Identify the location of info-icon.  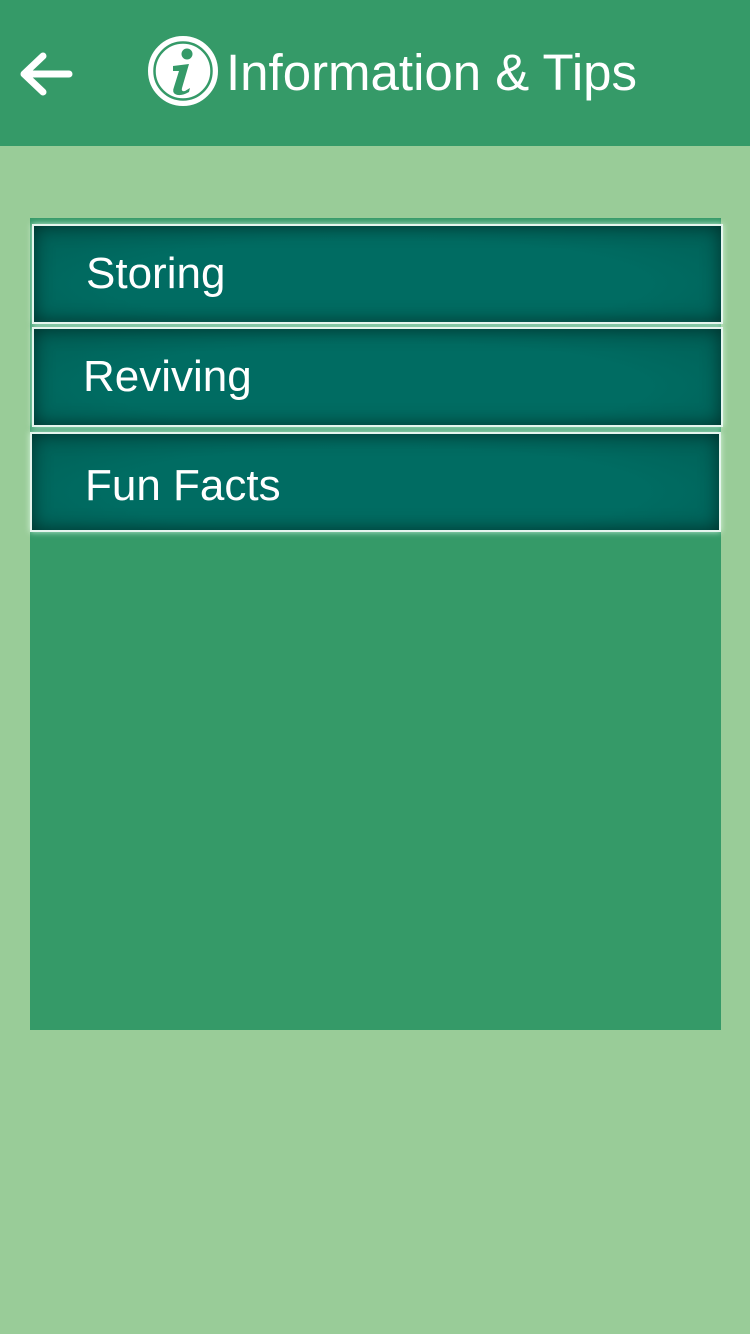
(183, 71).